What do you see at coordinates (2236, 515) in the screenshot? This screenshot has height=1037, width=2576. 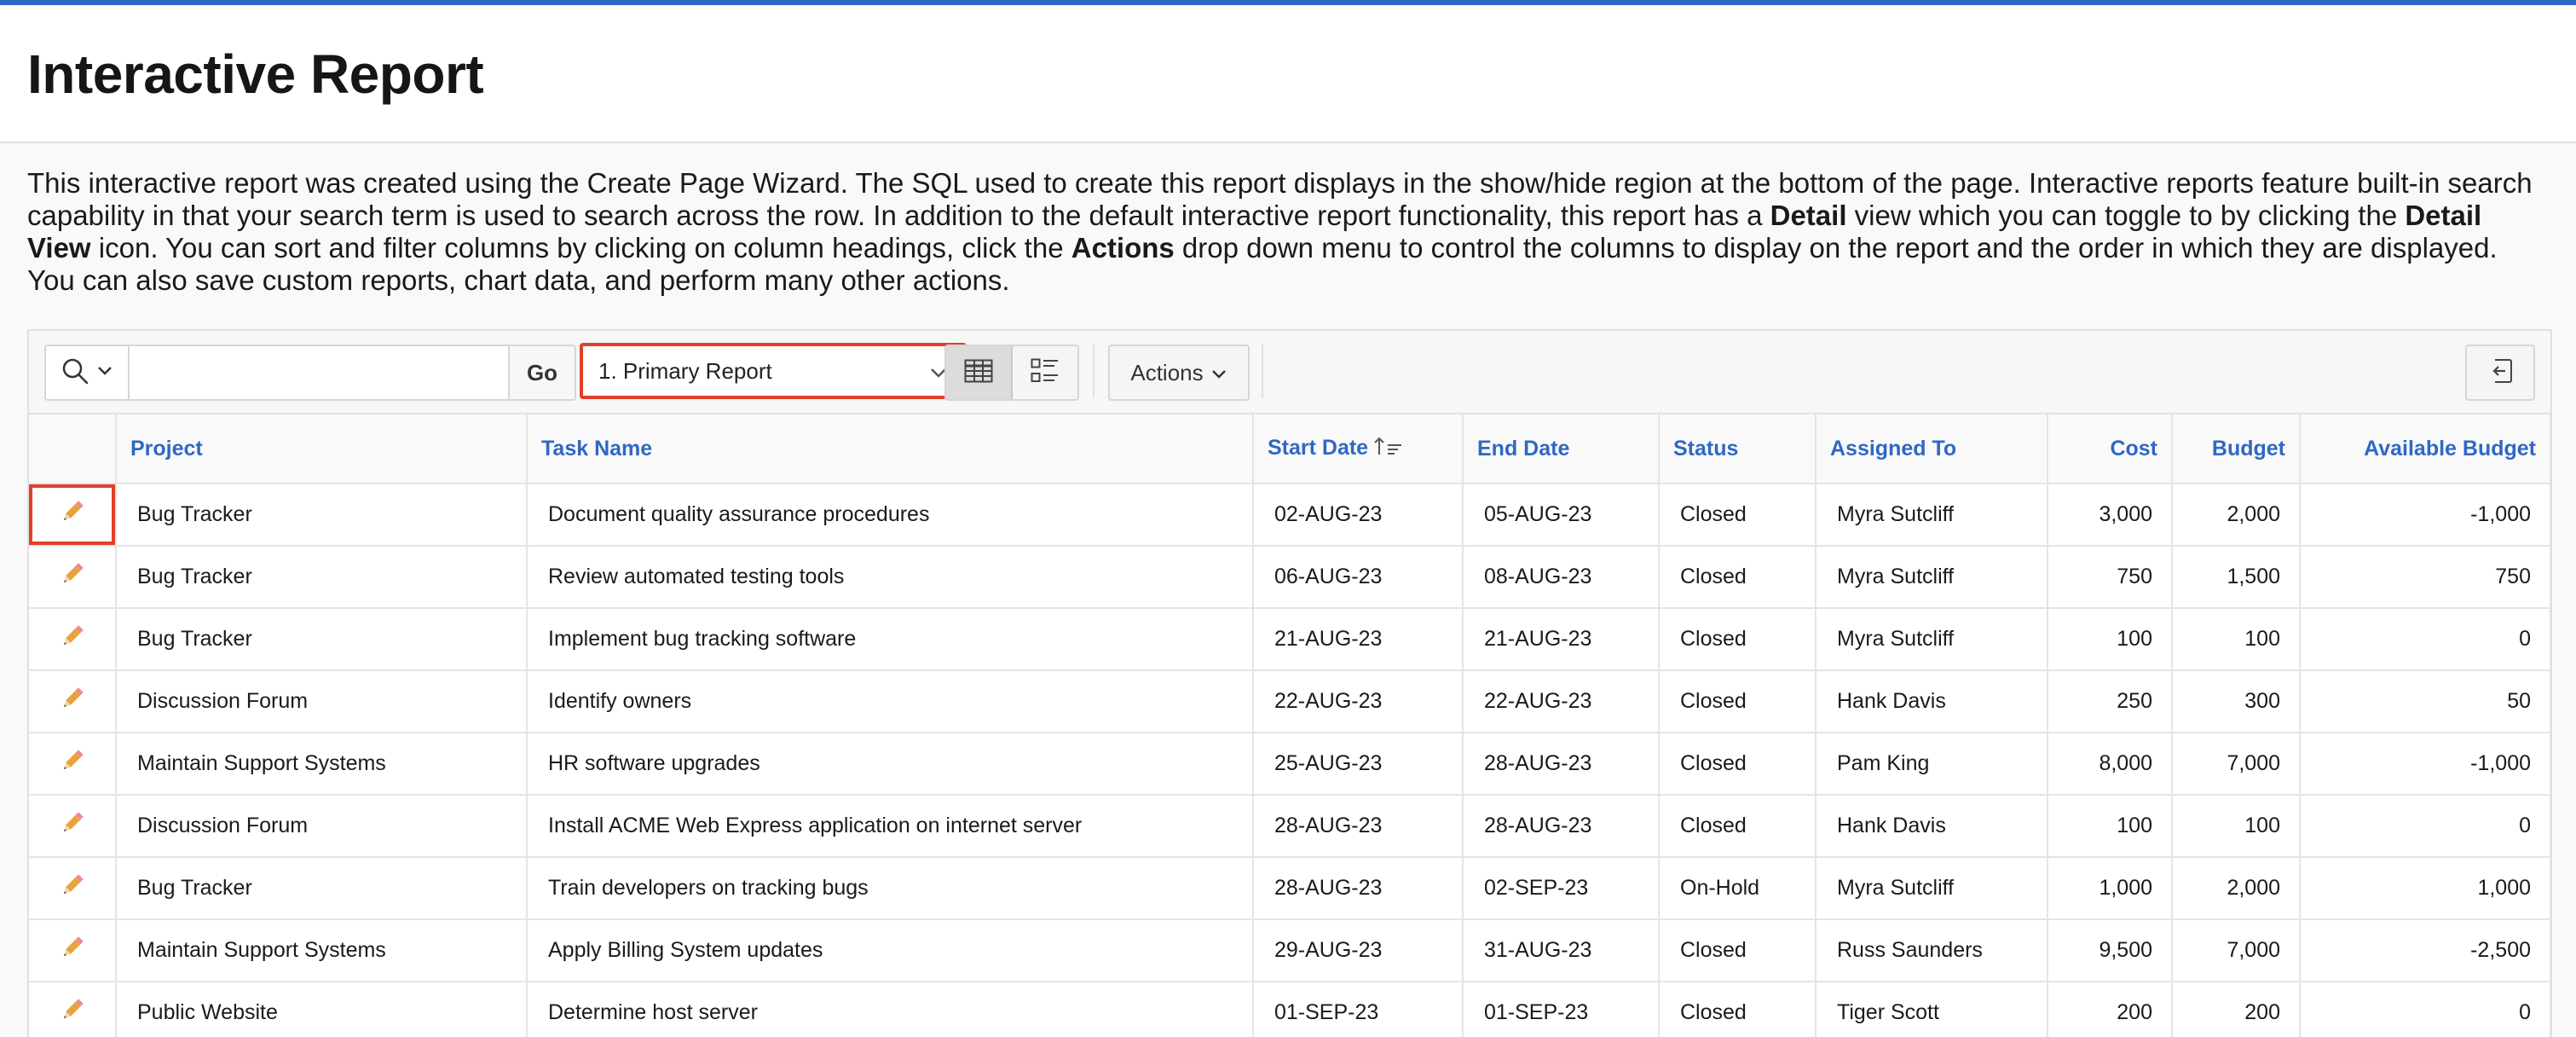 I see `cell-budget: 2,000` at bounding box center [2236, 515].